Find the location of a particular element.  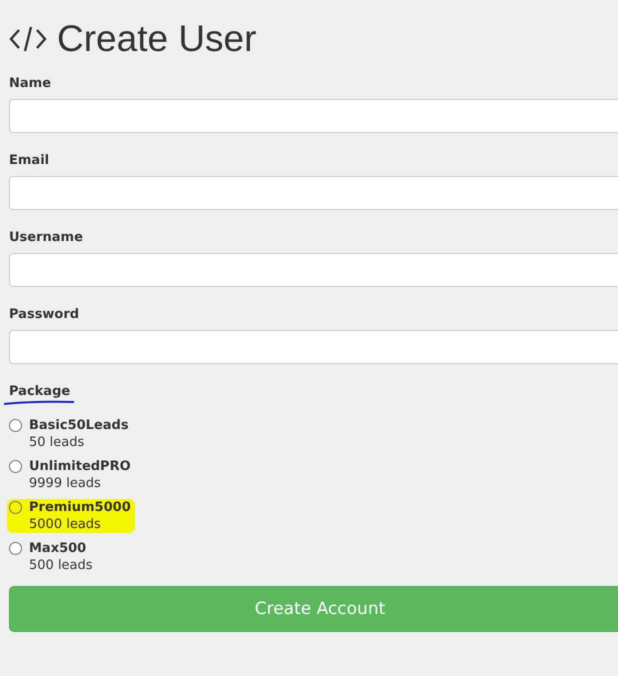

package-detail: 5000 leads is located at coordinates (65, 524).